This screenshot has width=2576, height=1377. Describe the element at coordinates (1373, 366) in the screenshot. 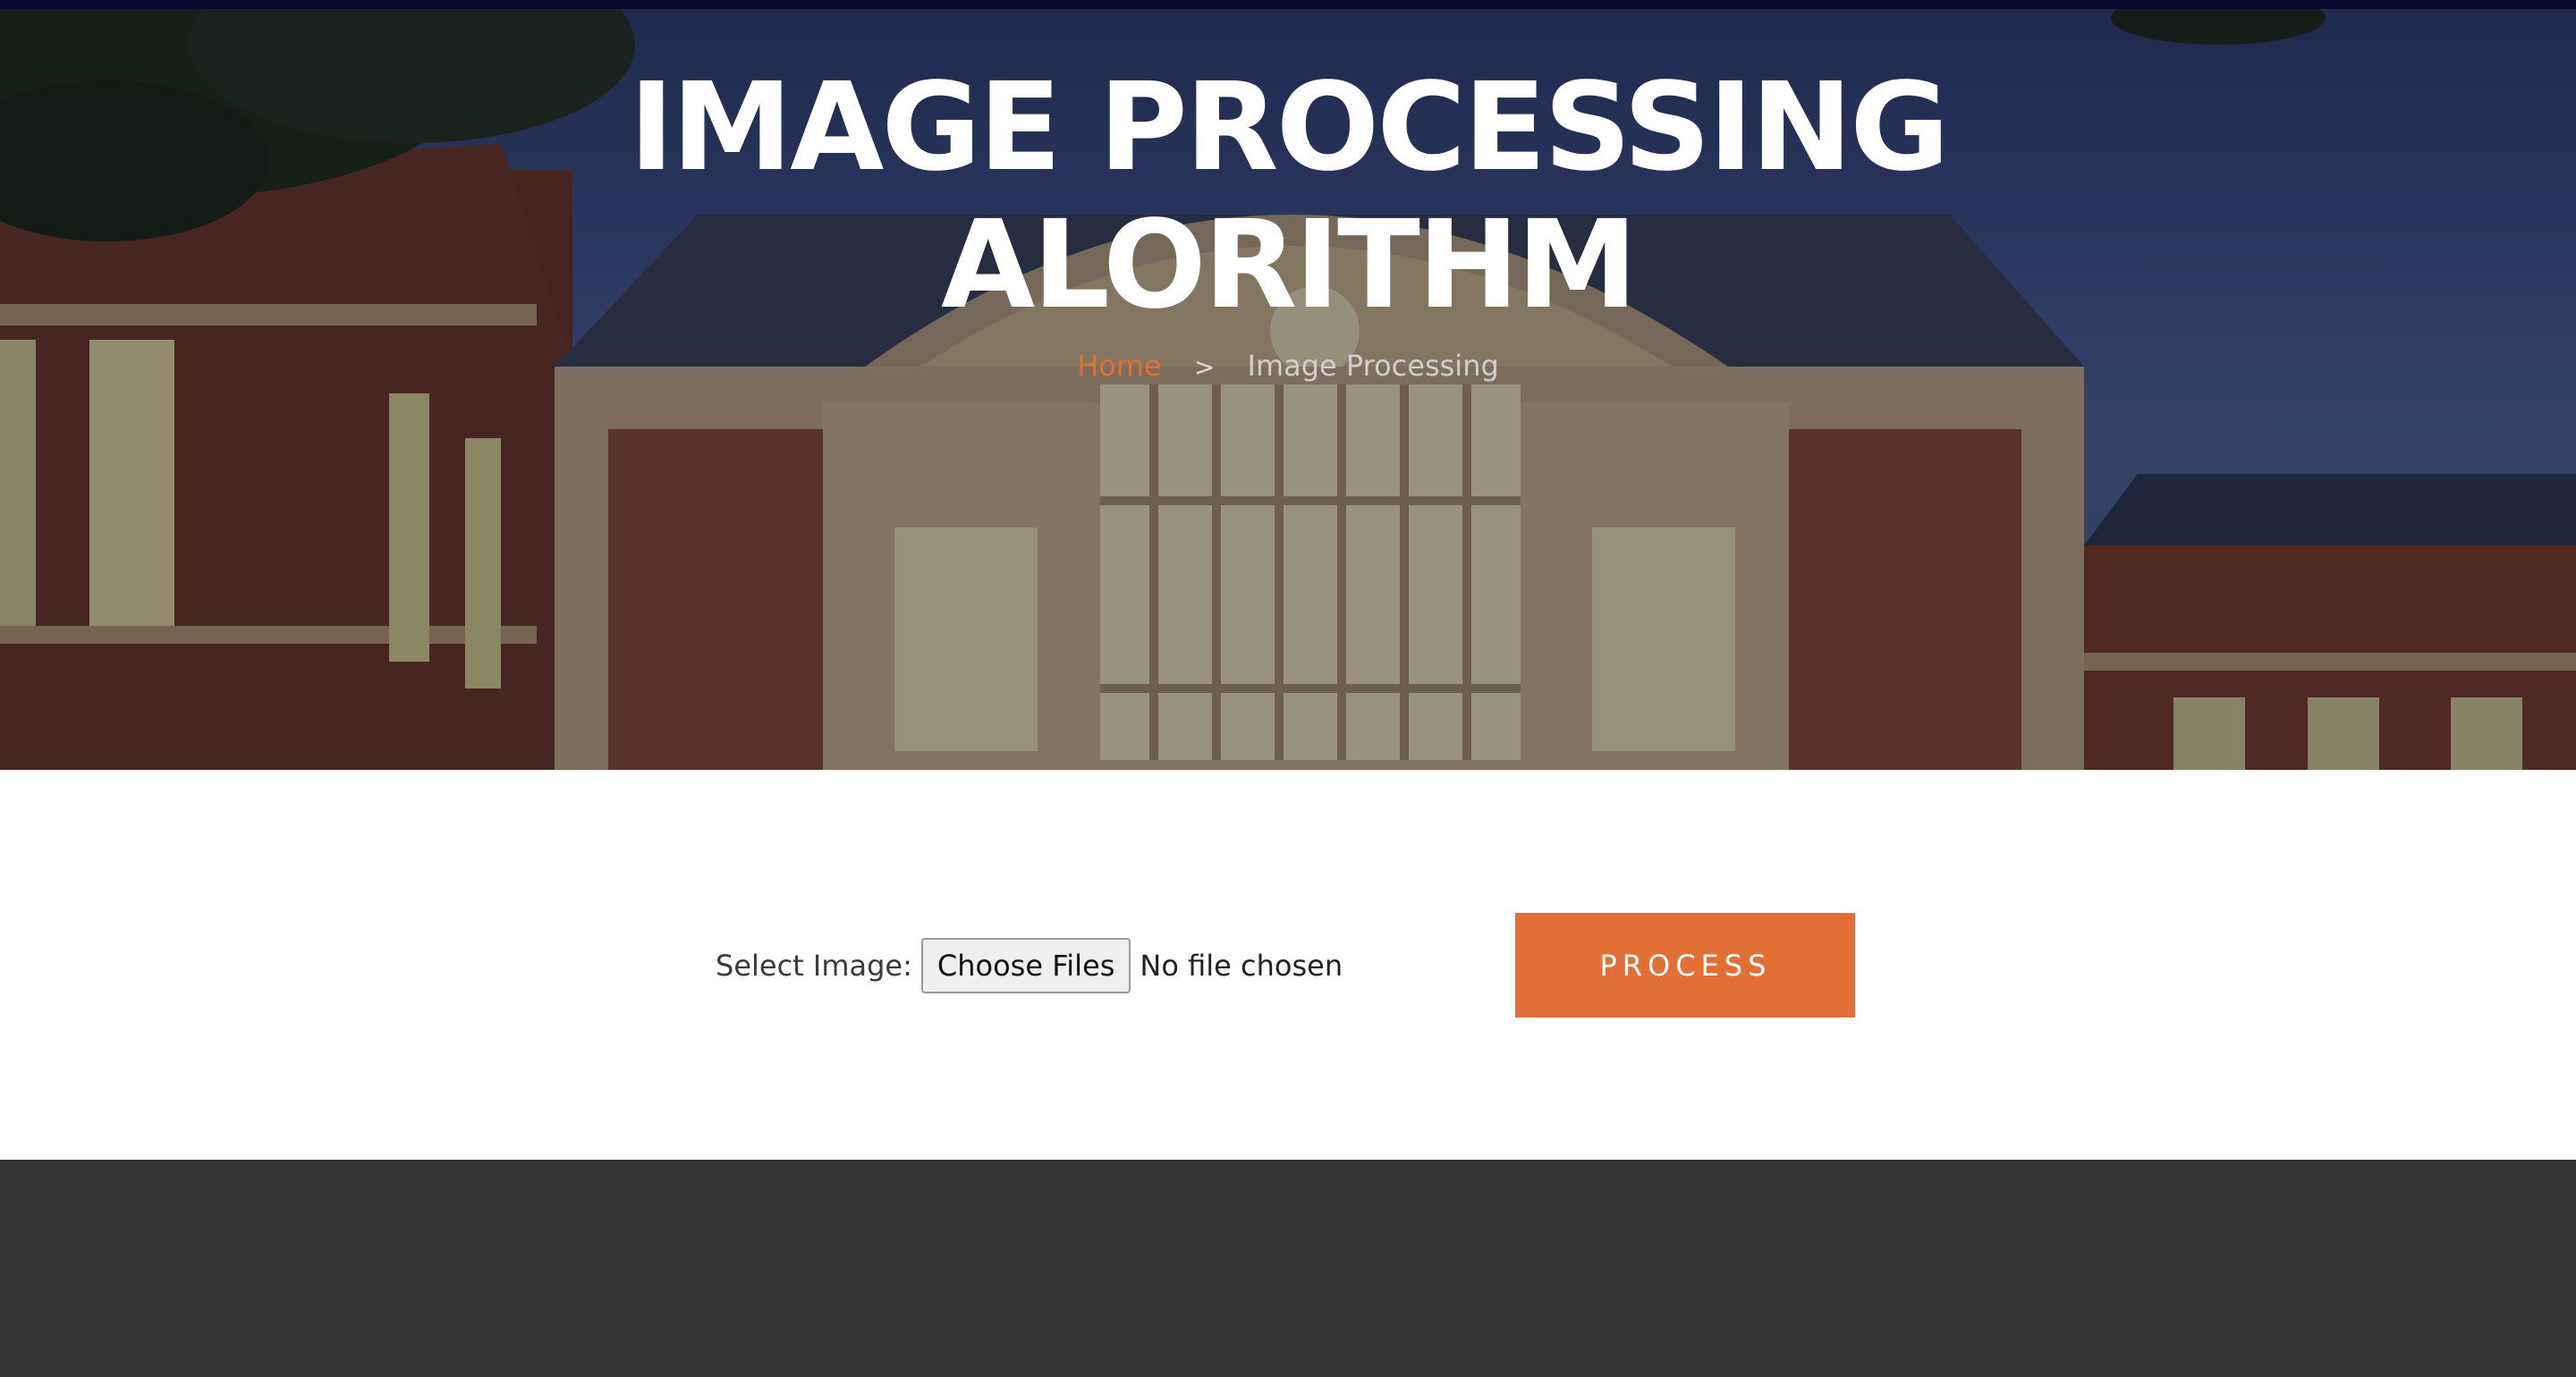

I see `breadcrumb-current: Image Processing` at that location.